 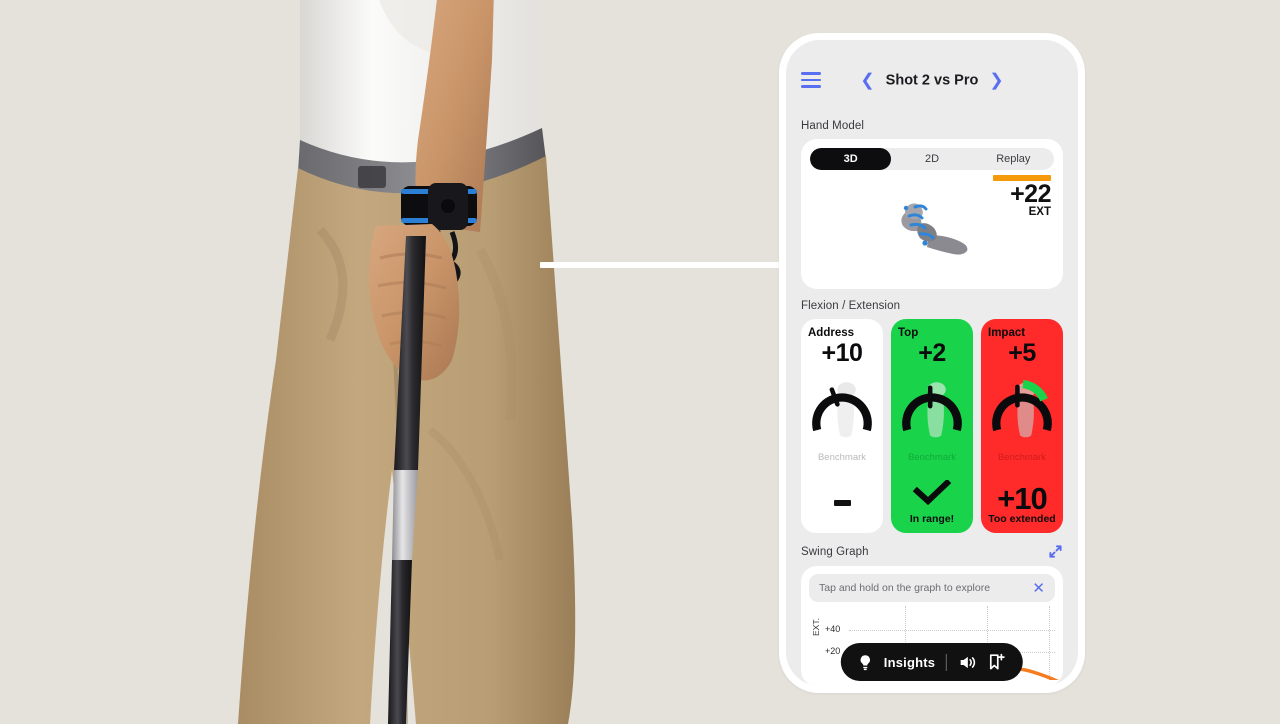 What do you see at coordinates (932, 353) in the screenshot?
I see `fe-card-value: +2` at bounding box center [932, 353].